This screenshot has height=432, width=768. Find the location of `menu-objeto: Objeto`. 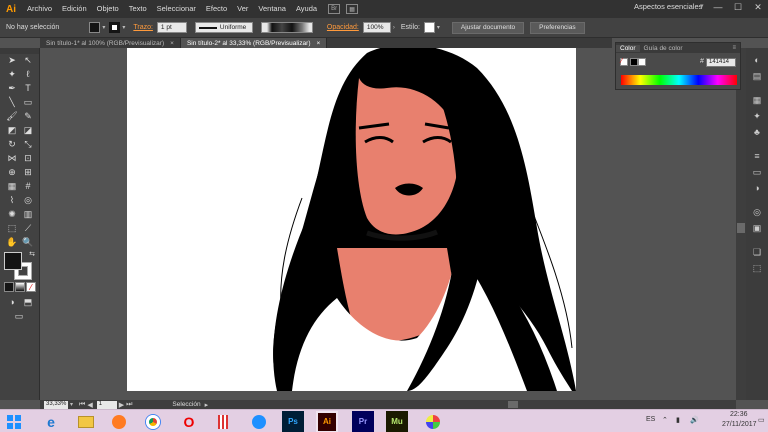

menu-objeto: Objeto is located at coordinates (108, 9).